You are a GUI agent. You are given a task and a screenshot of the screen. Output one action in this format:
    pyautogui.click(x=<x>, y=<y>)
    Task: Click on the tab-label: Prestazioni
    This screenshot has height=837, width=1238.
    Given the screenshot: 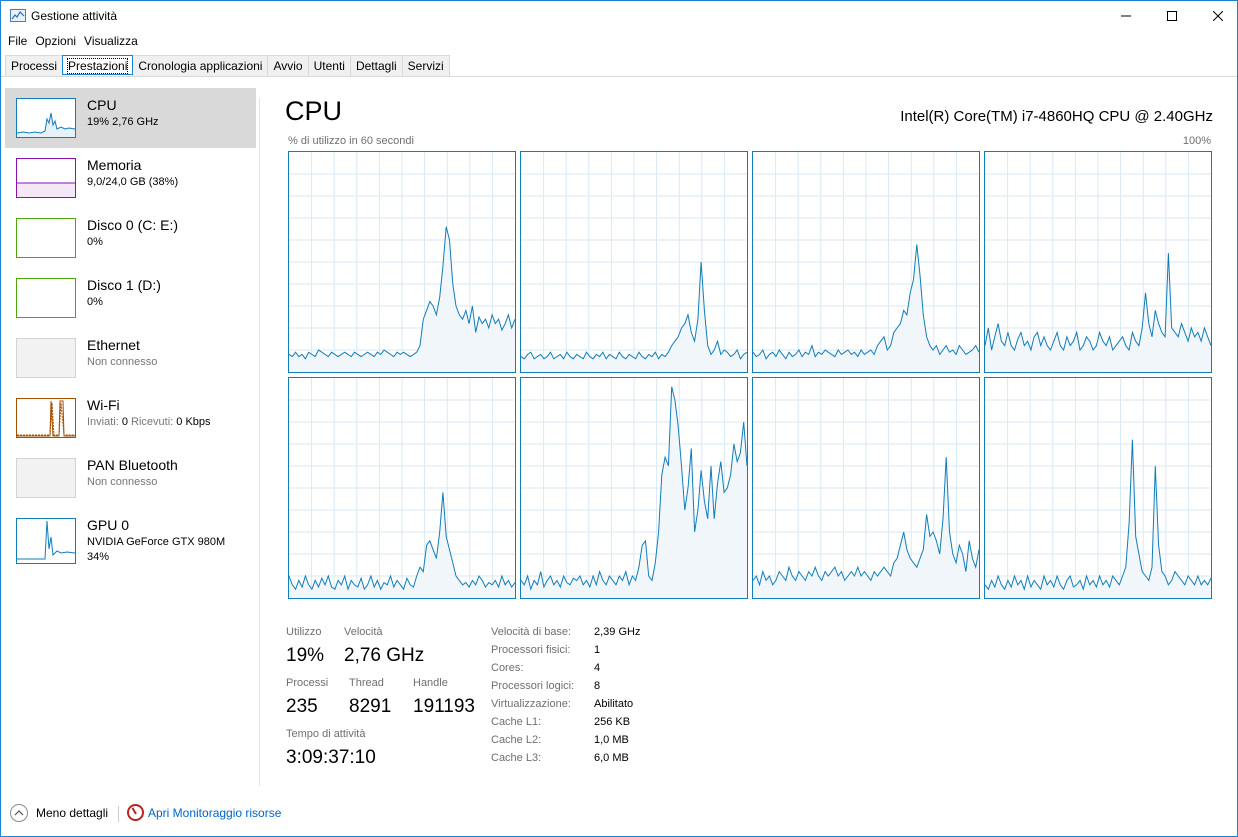 What is the action you would take?
    pyautogui.click(x=98, y=66)
    